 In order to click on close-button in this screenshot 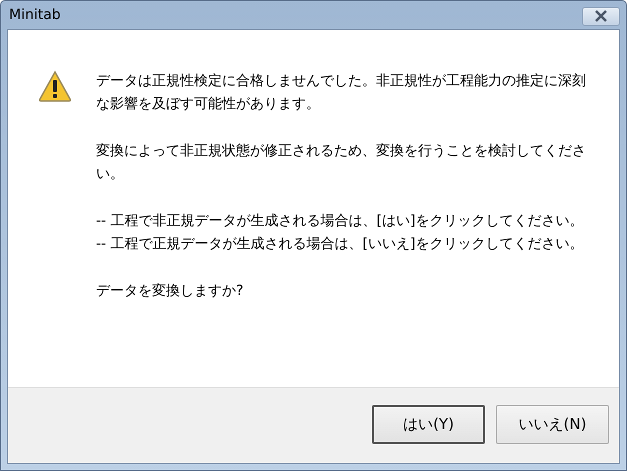, I will do `click(601, 16)`.